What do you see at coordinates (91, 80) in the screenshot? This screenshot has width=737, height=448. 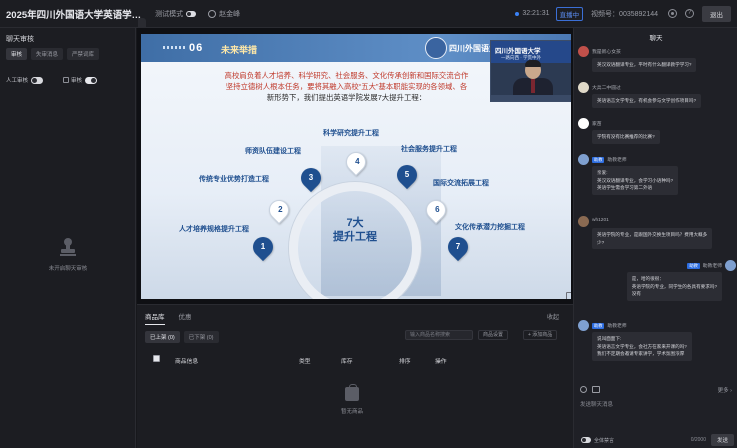 I see `pin-review-switch` at bounding box center [91, 80].